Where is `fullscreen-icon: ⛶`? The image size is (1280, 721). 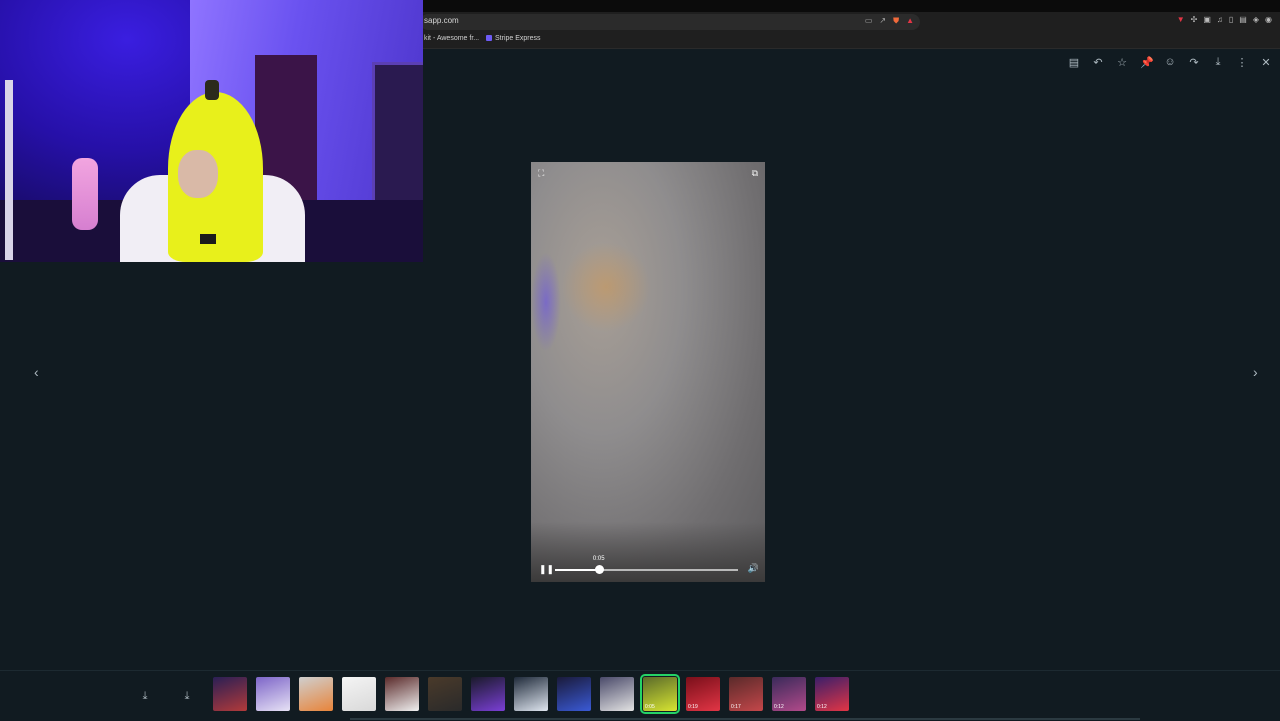 fullscreen-icon: ⛶ is located at coordinates (541, 173).